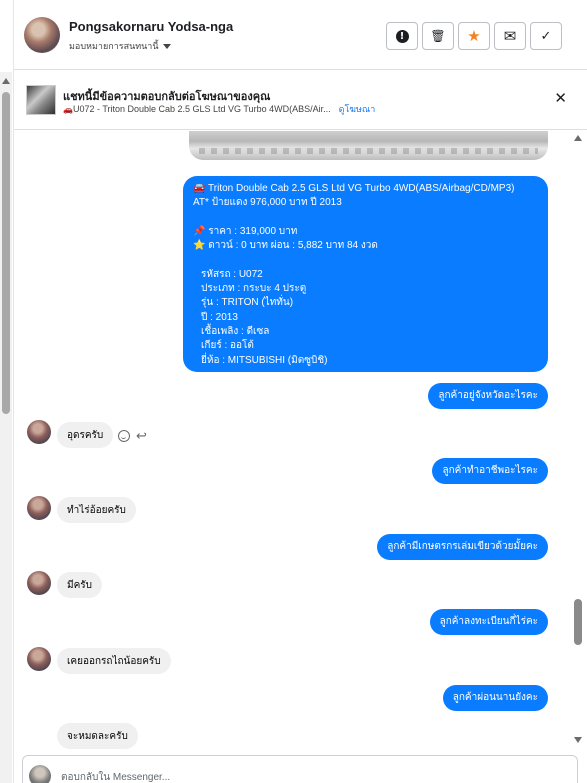  What do you see at coordinates (264, 360) in the screenshot?
I see `card-line: ยี่ห้อ : MITSUBISHI (มิตซูบิชิ)` at bounding box center [264, 360].